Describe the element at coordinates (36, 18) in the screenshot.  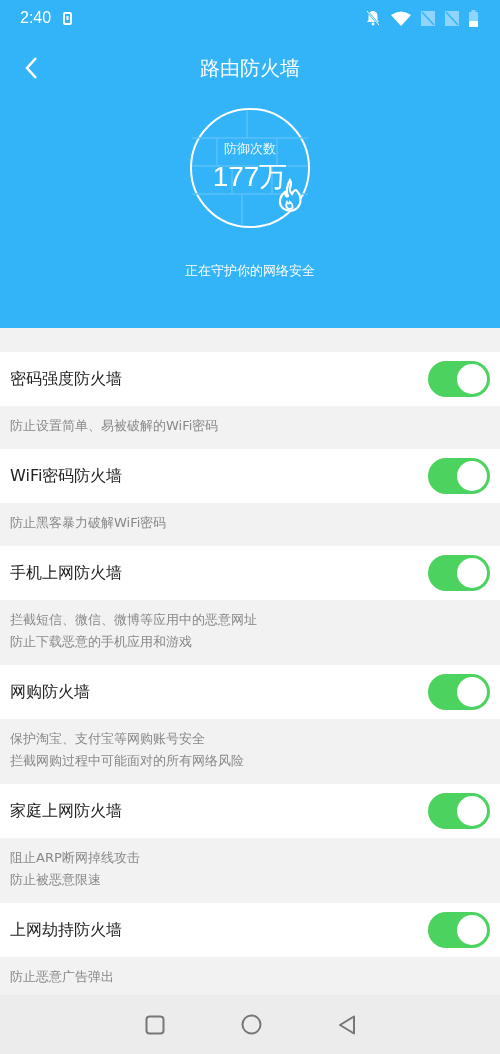
I see `status-time: 2:40` at that location.